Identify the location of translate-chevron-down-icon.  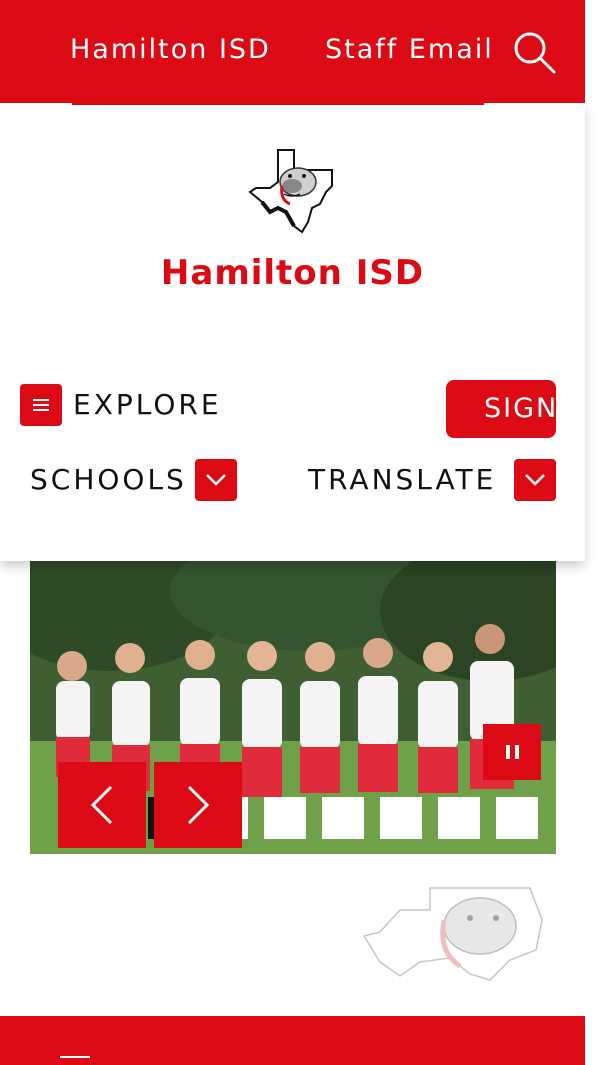
(535, 480).